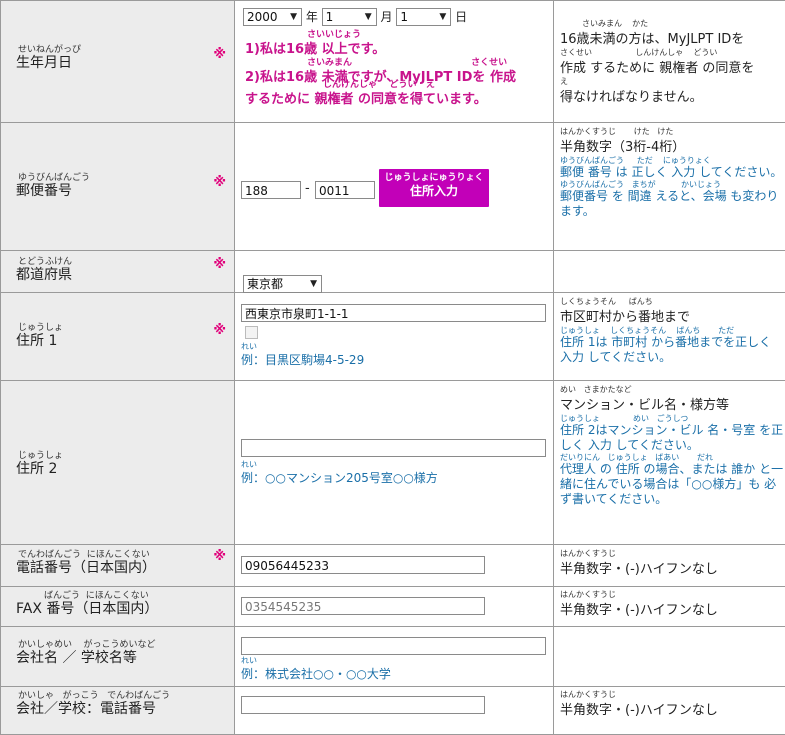 This screenshot has width=785, height=735. I want to click on birth-year-select: 2000▼, so click(272, 17).